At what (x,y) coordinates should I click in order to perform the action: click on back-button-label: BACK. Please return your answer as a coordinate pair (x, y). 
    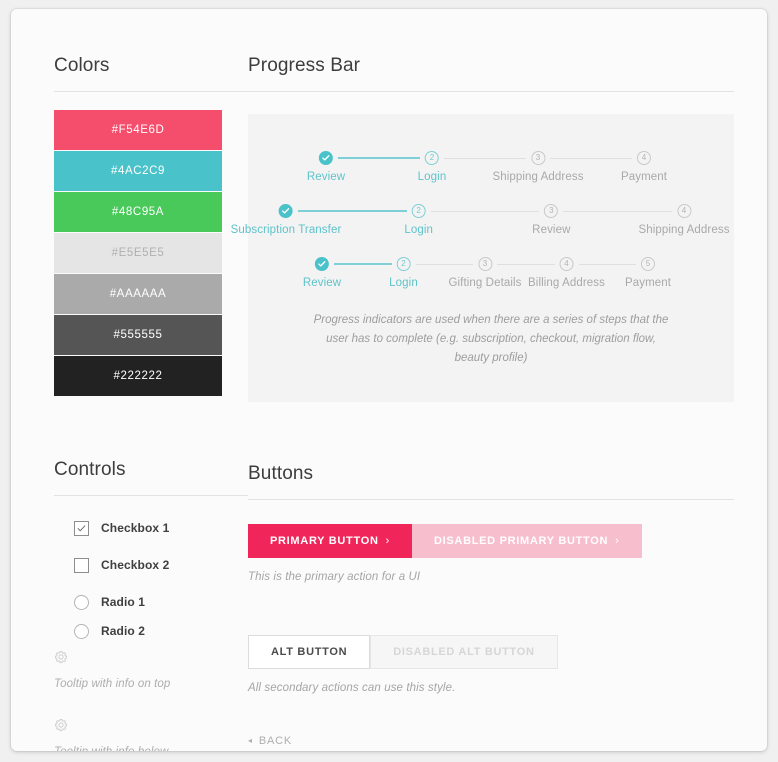
    Looking at the image, I should click on (275, 740).